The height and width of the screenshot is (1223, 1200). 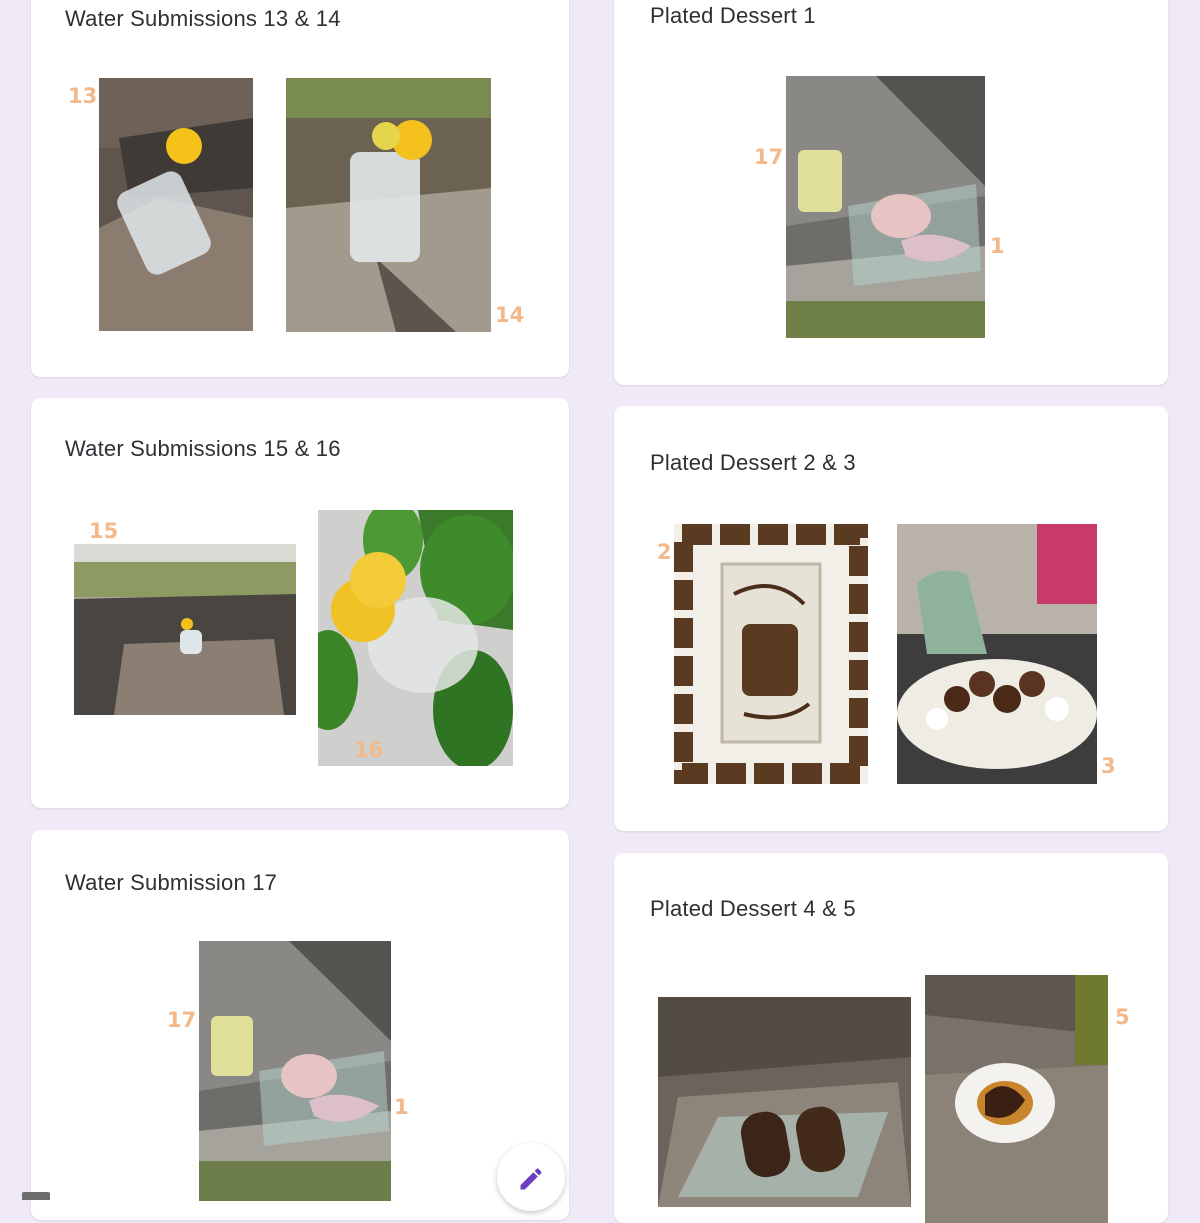 I want to click on photo-number-label: 3, so click(x=1108, y=766).